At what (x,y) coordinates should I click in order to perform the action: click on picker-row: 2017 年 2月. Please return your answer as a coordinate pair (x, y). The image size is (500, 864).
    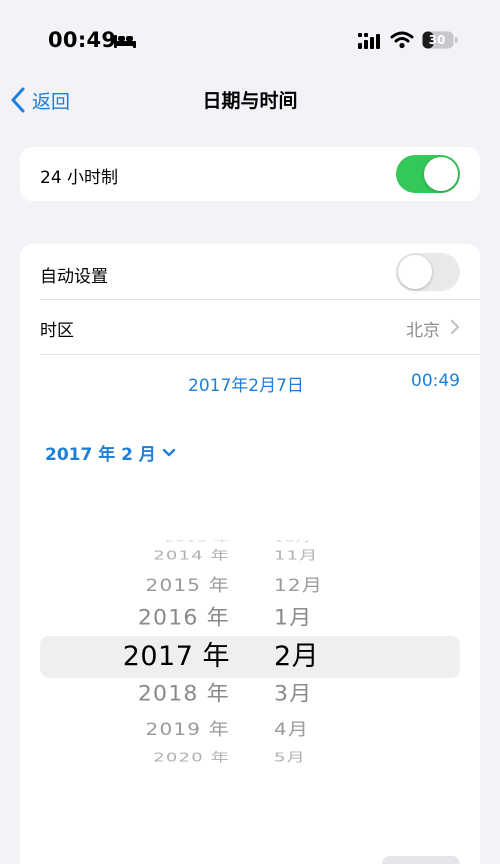
    Looking at the image, I should click on (250, 657).